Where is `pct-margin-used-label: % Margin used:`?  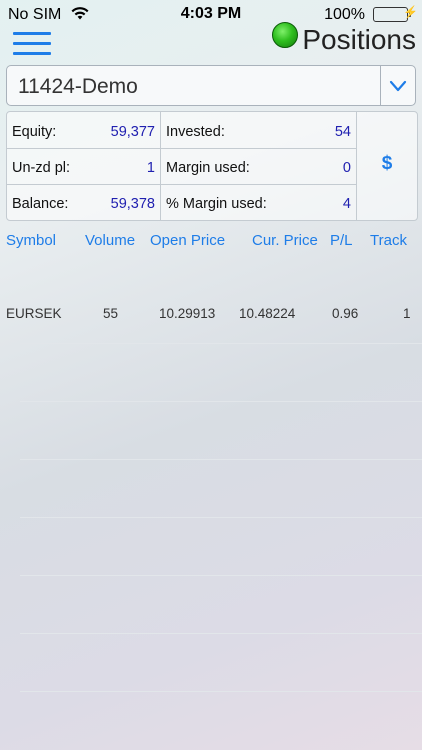 pct-margin-used-label: % Margin used: is located at coordinates (216, 204).